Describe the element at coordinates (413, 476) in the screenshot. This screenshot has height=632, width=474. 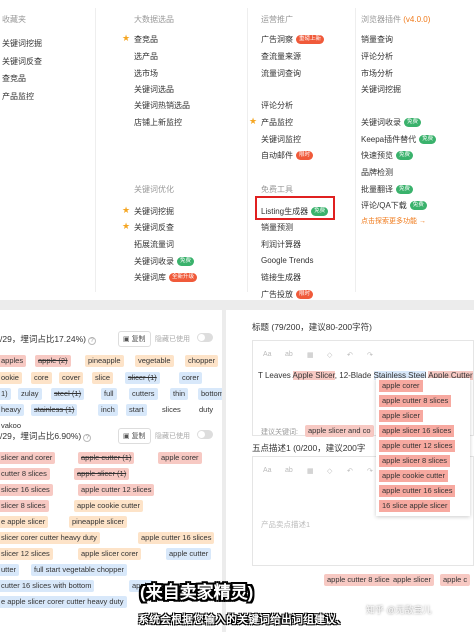
I see `suggestion-item: apple cookie cutter` at that location.